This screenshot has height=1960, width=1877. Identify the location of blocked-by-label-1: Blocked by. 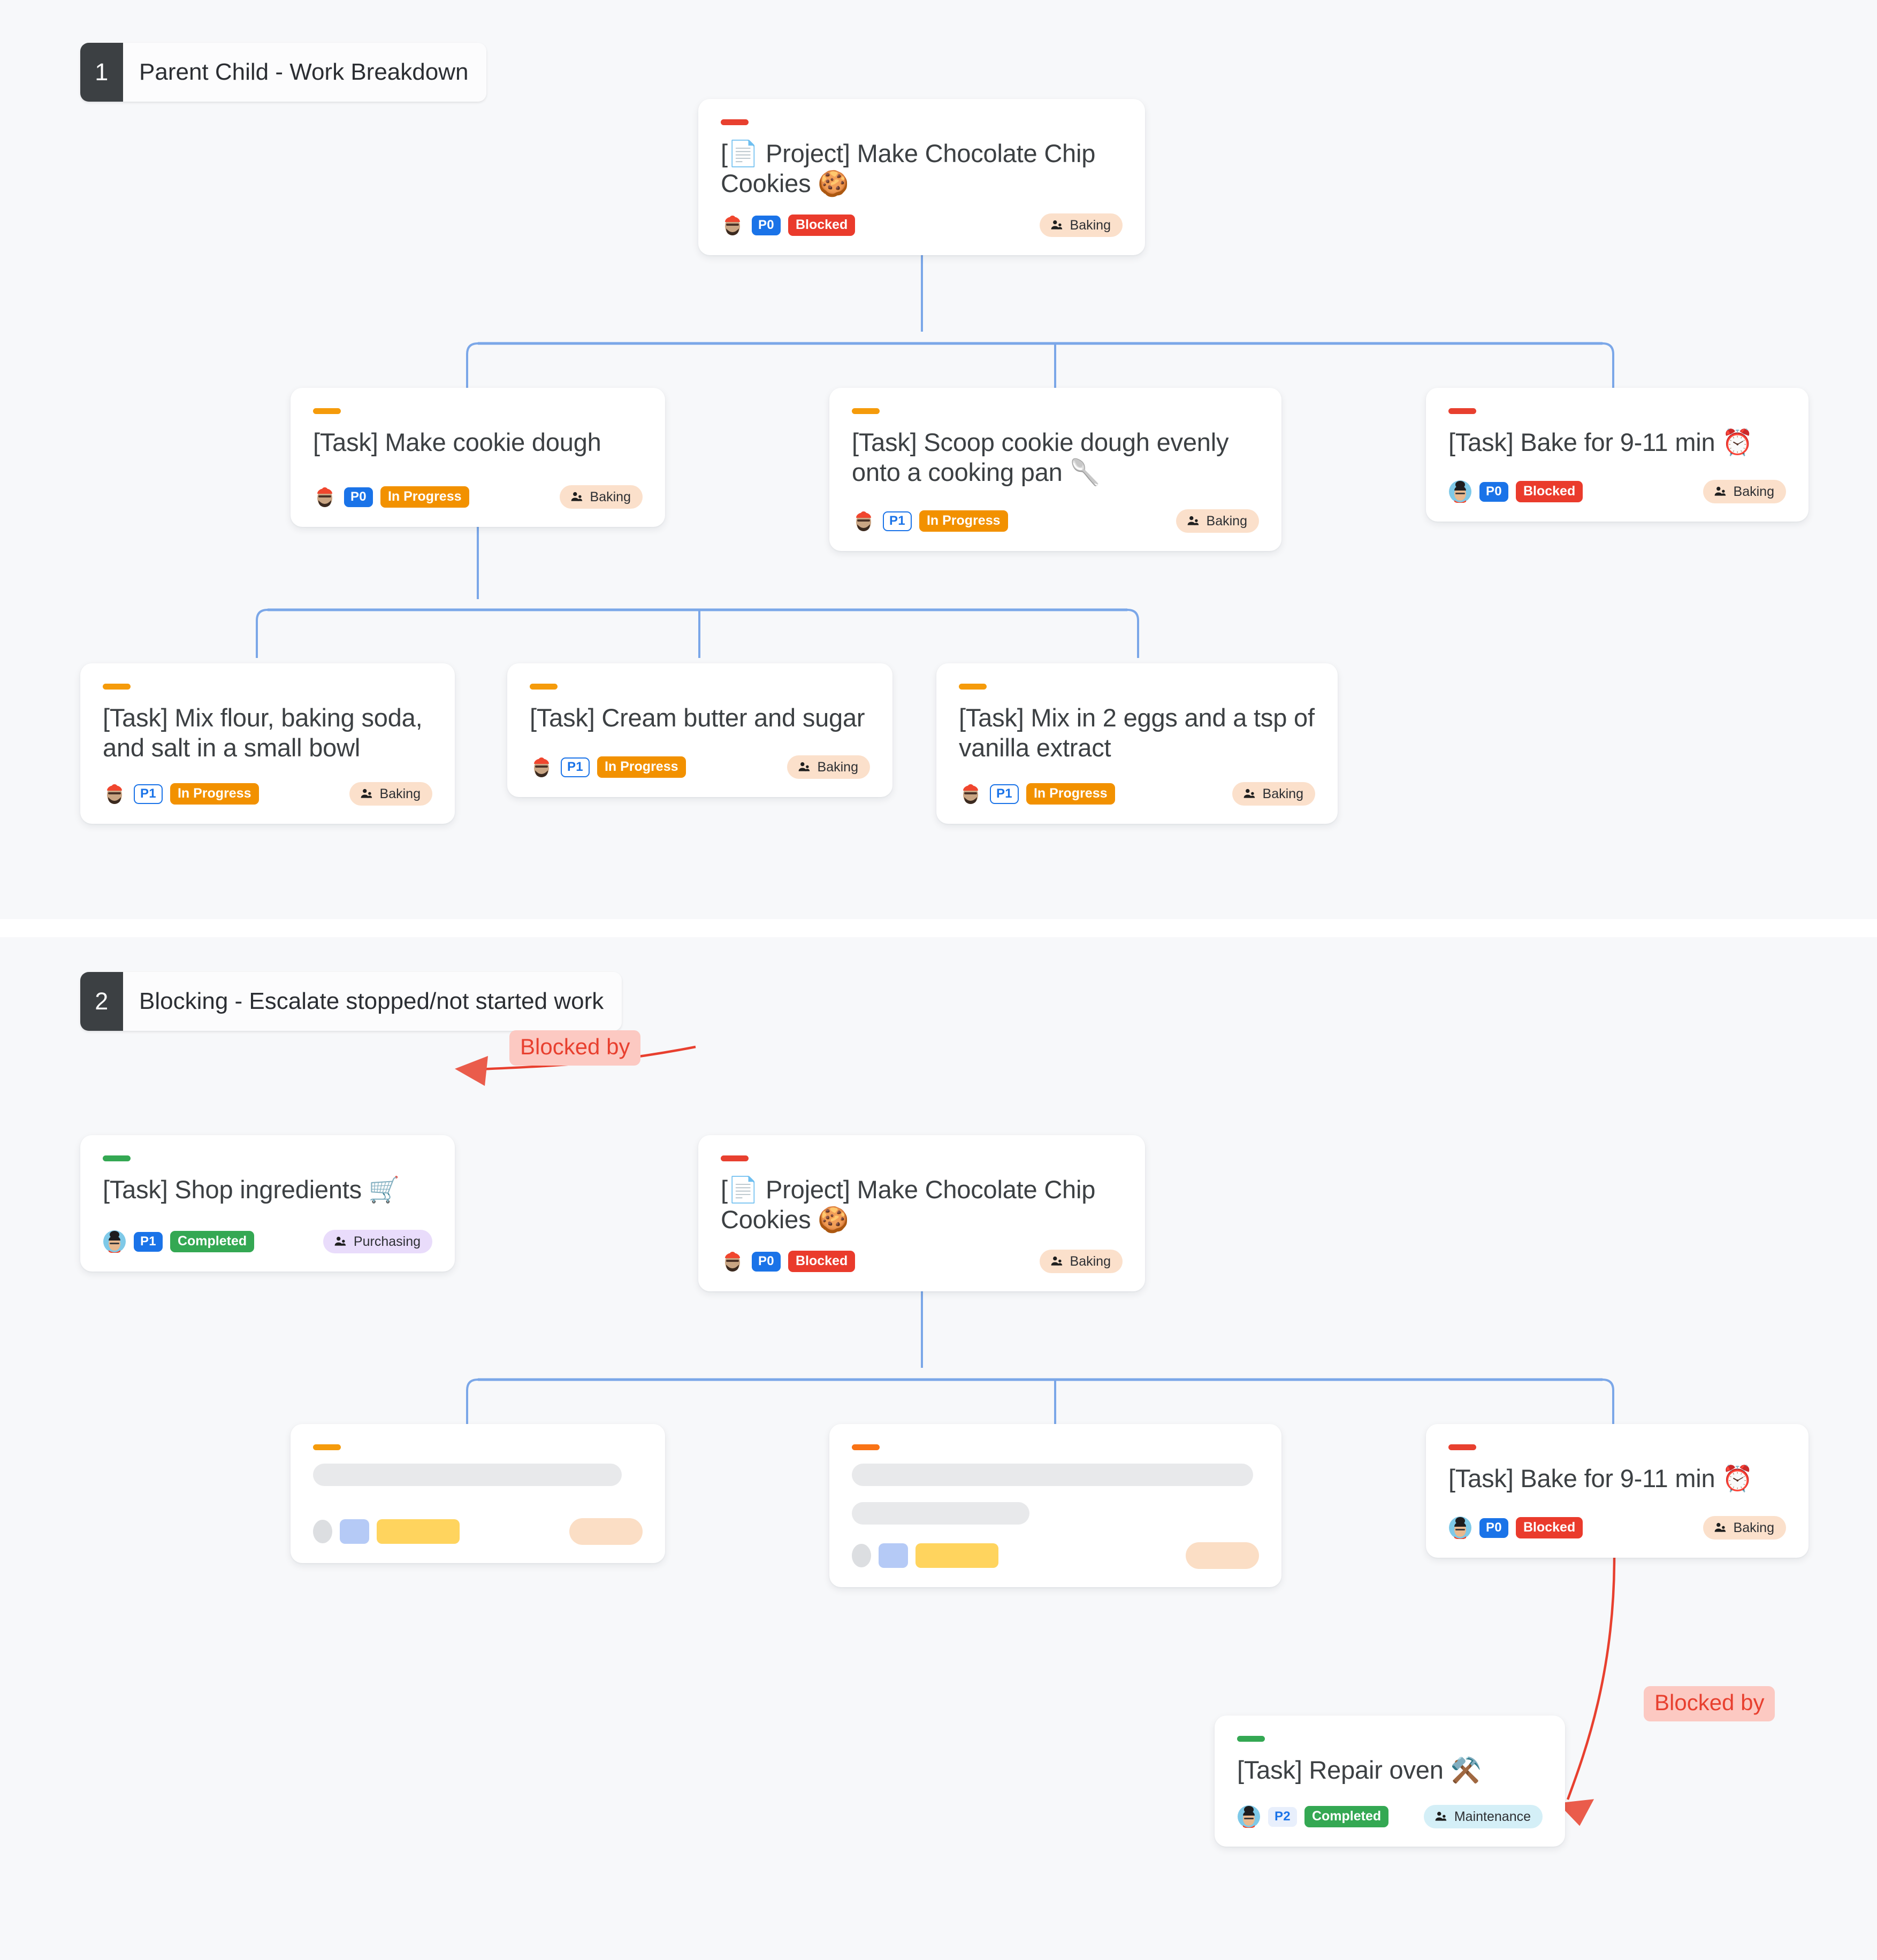
(575, 1048).